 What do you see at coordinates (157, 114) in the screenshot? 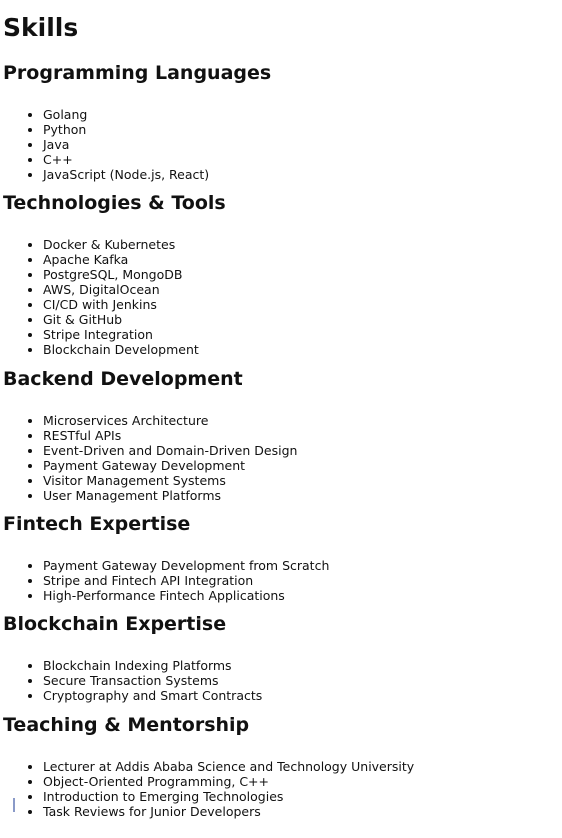
I see `list-item: Golang` at bounding box center [157, 114].